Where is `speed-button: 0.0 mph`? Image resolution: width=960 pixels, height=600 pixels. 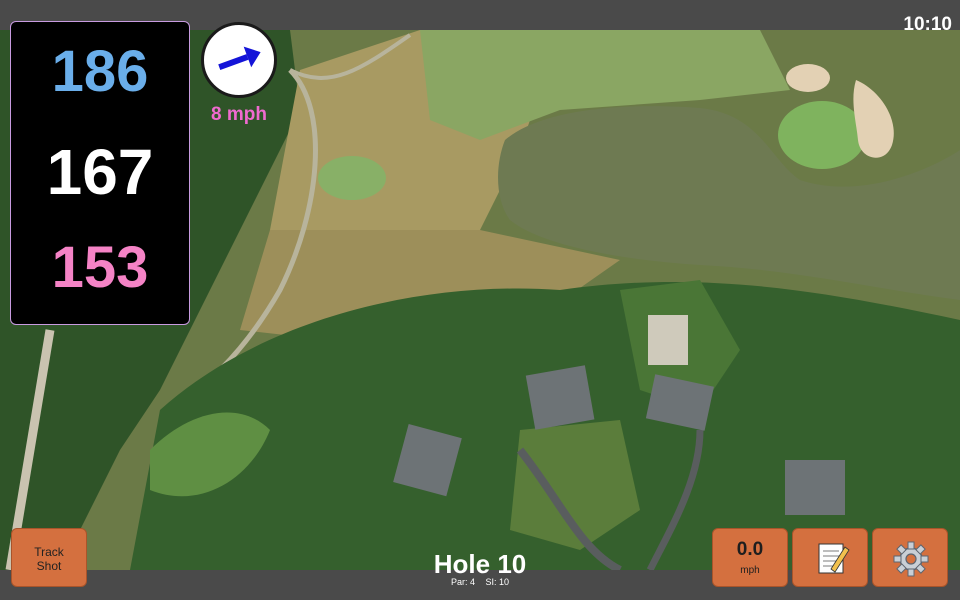 speed-button: 0.0 mph is located at coordinates (750, 557).